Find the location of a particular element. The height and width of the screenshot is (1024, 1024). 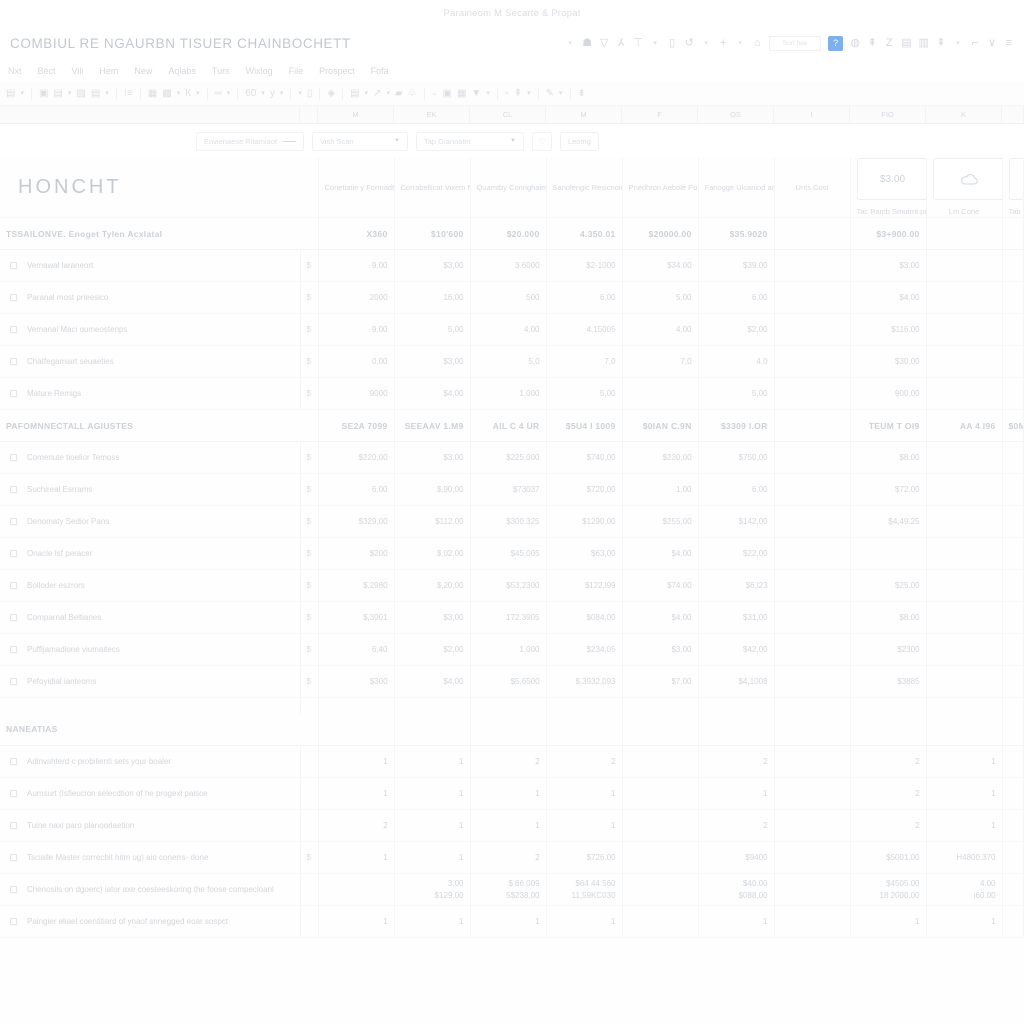

row-label-cell: Suchireal Esrrams is located at coordinates (150, 489).